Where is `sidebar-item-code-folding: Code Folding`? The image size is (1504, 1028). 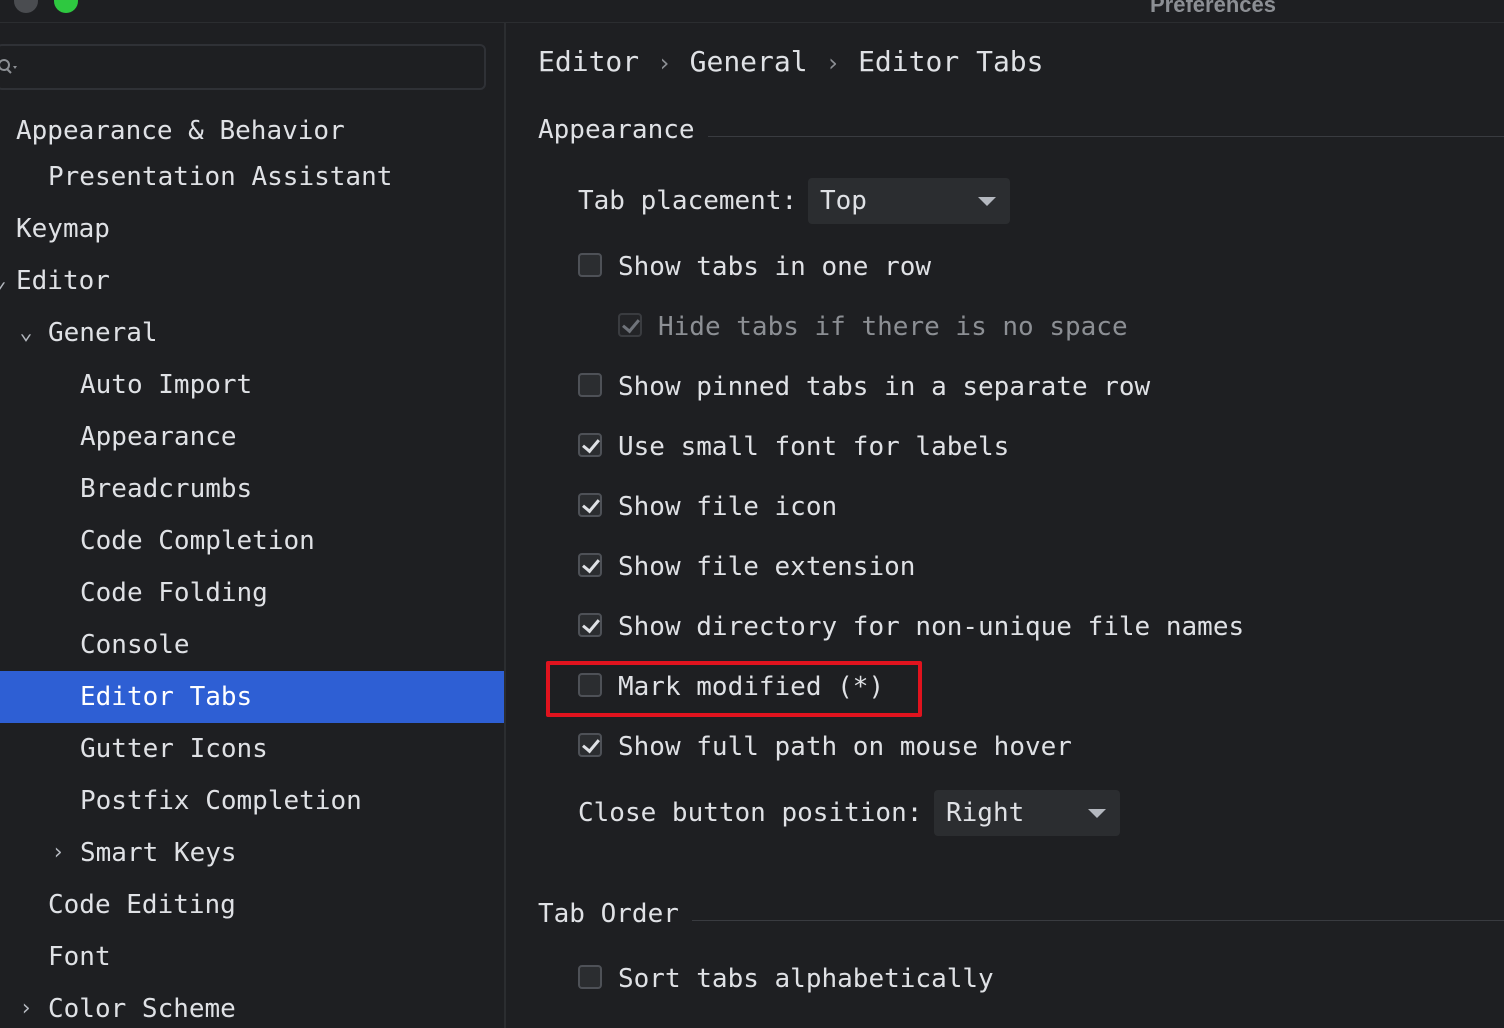 sidebar-item-code-folding: Code Folding is located at coordinates (252, 593).